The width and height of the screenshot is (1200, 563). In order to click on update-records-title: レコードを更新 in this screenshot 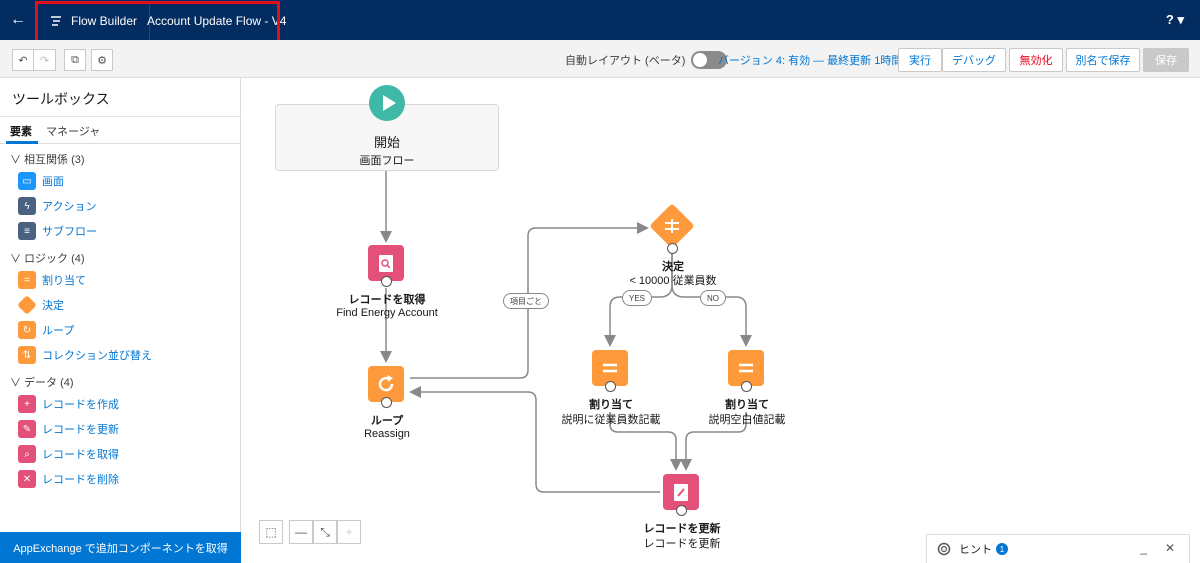, I will do `click(682, 529)`.